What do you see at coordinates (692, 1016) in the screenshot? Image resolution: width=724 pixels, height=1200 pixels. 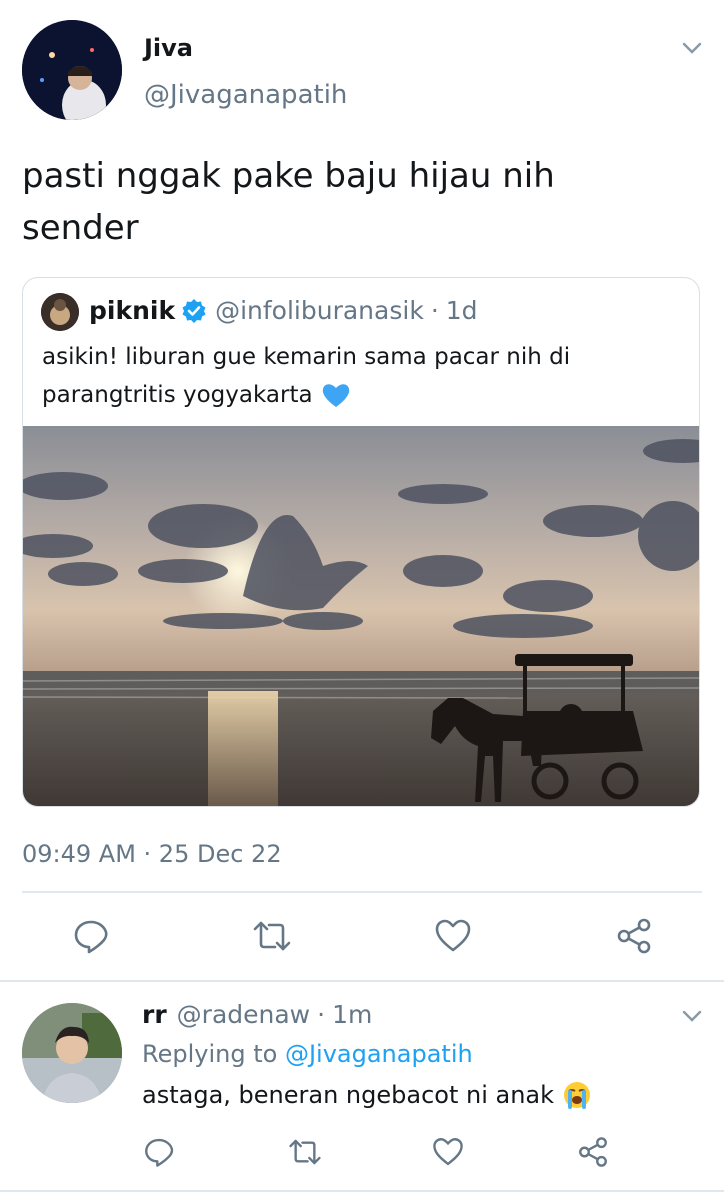 I see `reply-menu-chevron-down-icon` at bounding box center [692, 1016].